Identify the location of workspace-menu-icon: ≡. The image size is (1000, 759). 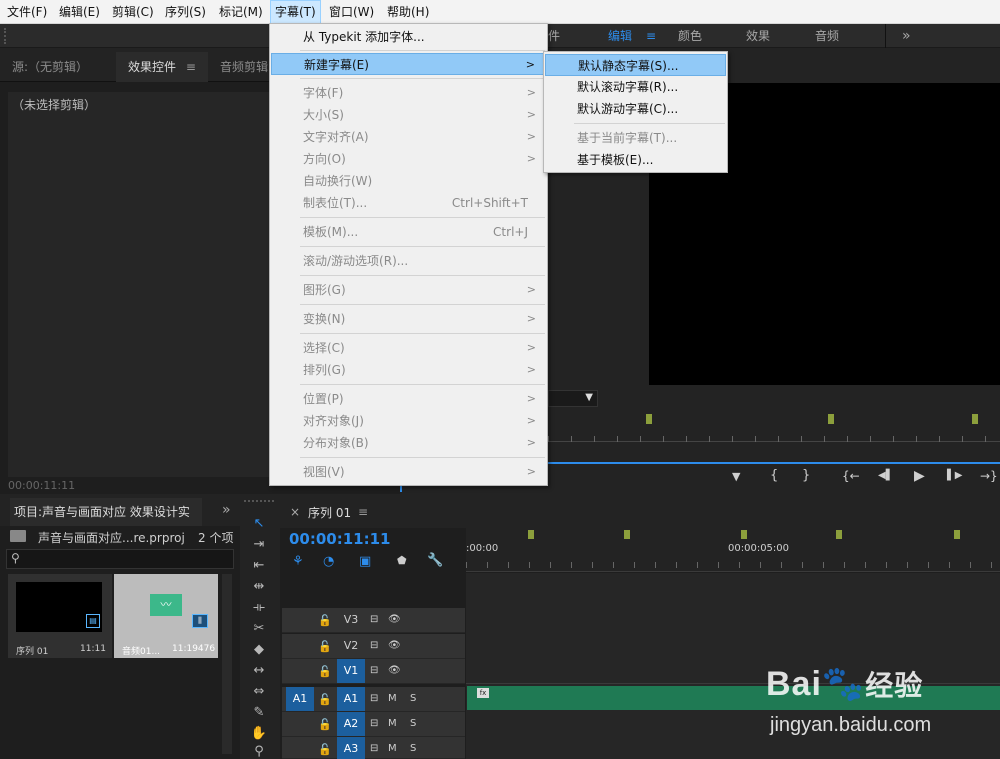
(651, 36).